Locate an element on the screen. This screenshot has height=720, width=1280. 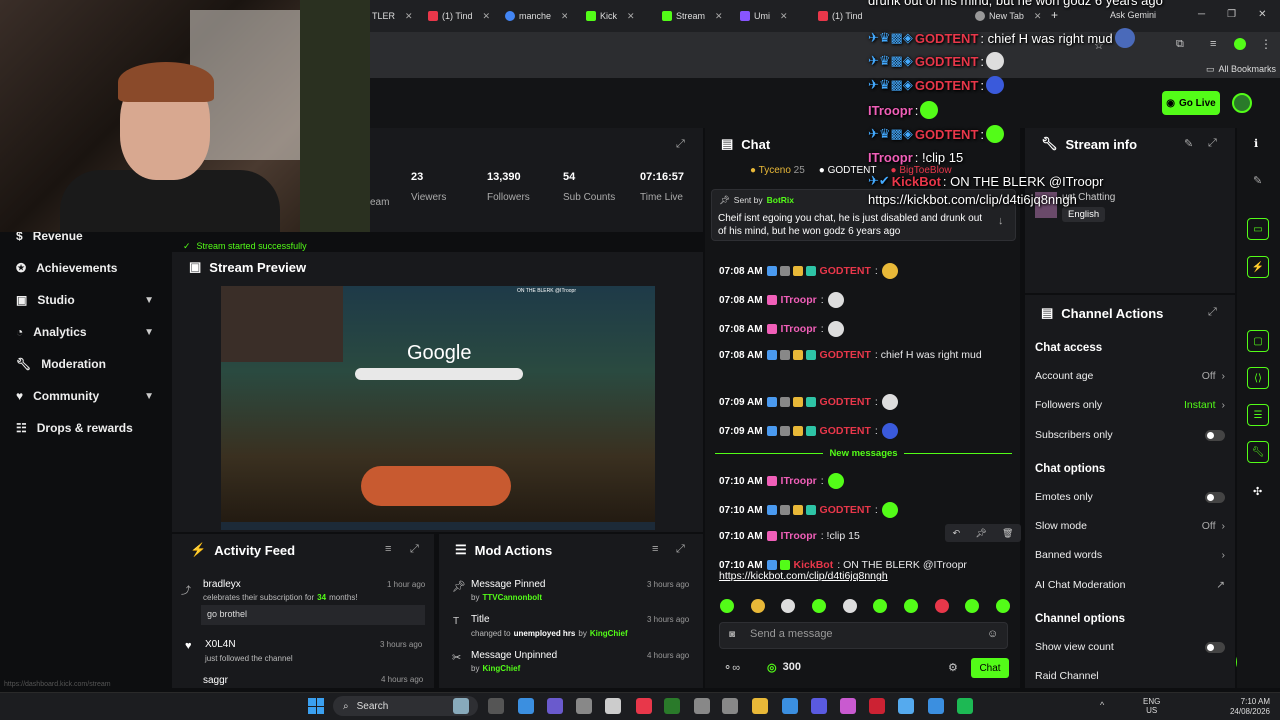
go-live-button: ◉ Go Live is located at coordinates (1191, 103).